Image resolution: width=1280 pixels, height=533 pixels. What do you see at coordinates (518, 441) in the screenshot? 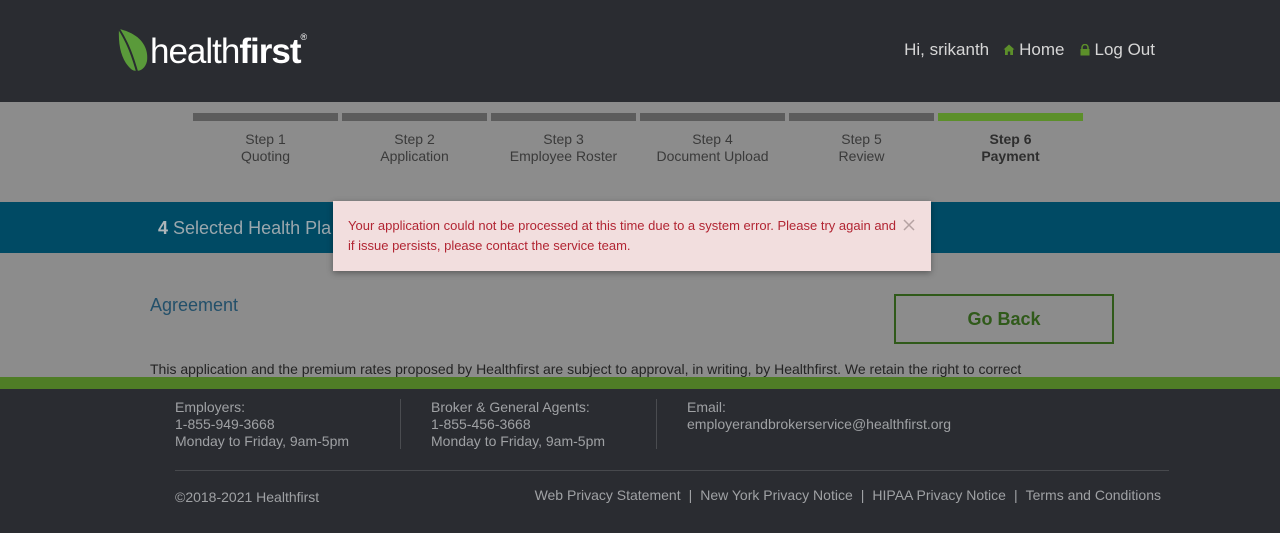
I see `broker-hours: Monday to Friday, 9am-5pm` at bounding box center [518, 441].